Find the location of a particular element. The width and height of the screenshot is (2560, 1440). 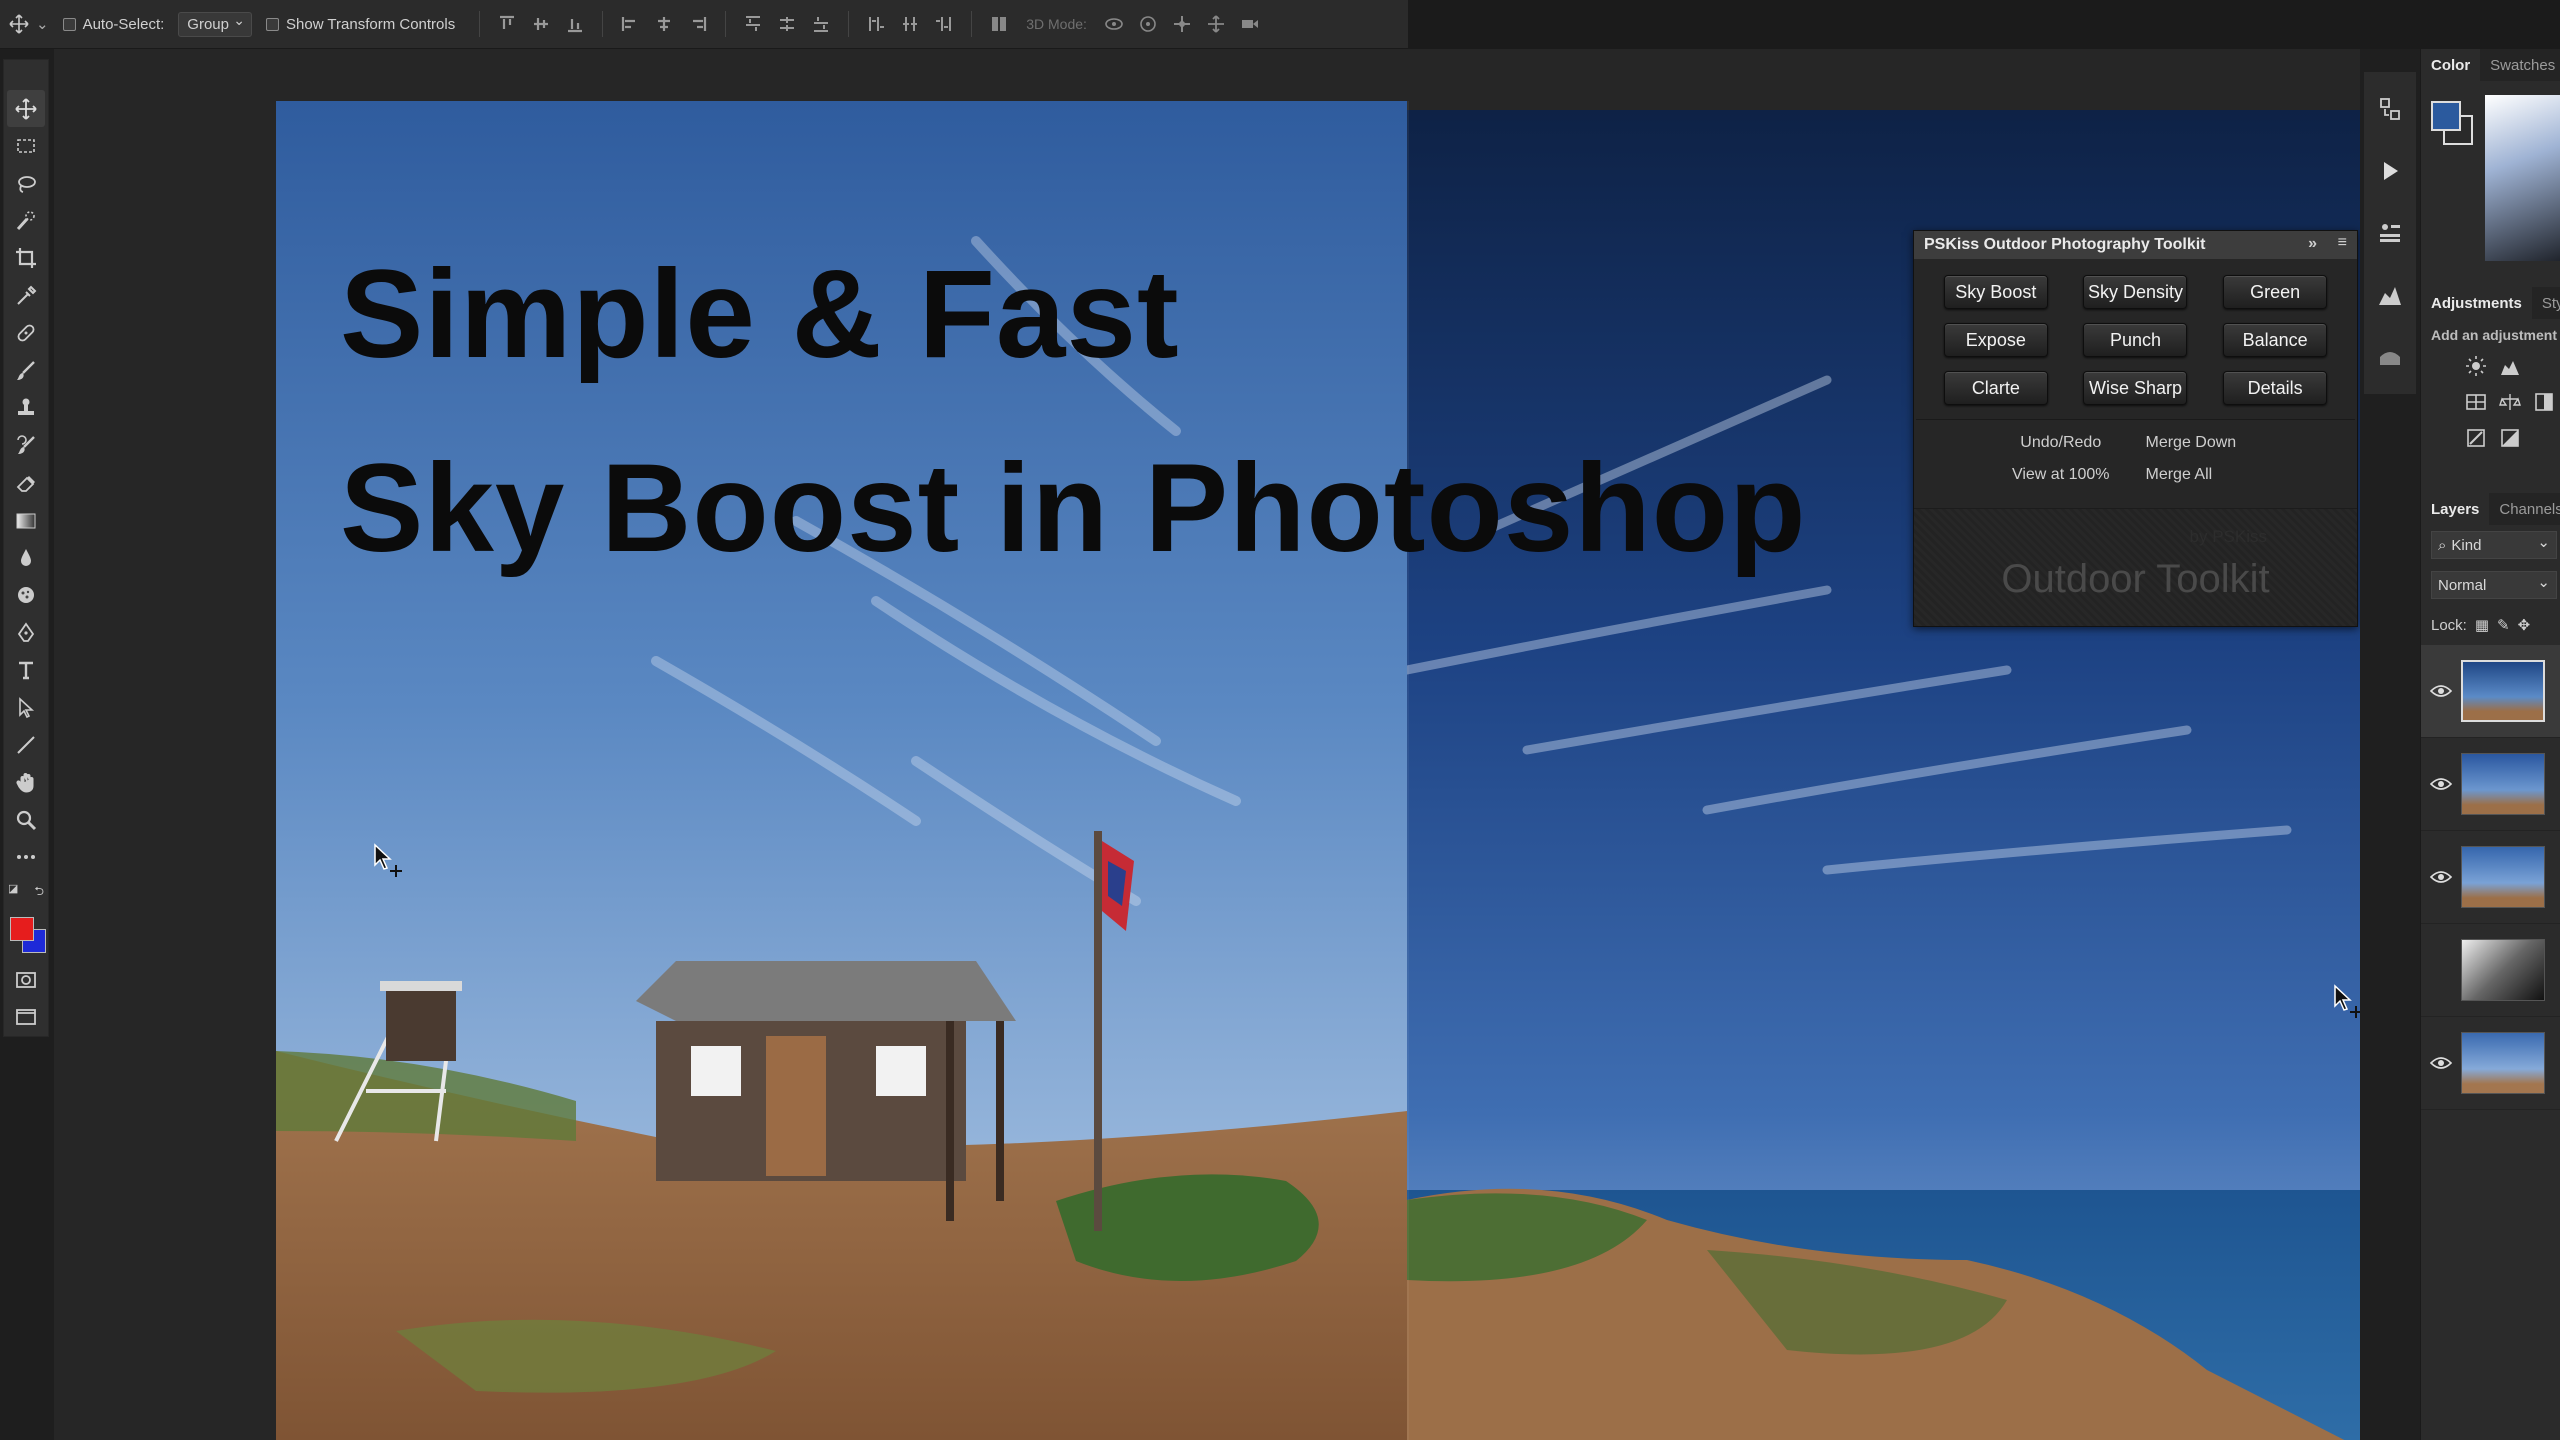

align-left-icon is located at coordinates (630, 24).